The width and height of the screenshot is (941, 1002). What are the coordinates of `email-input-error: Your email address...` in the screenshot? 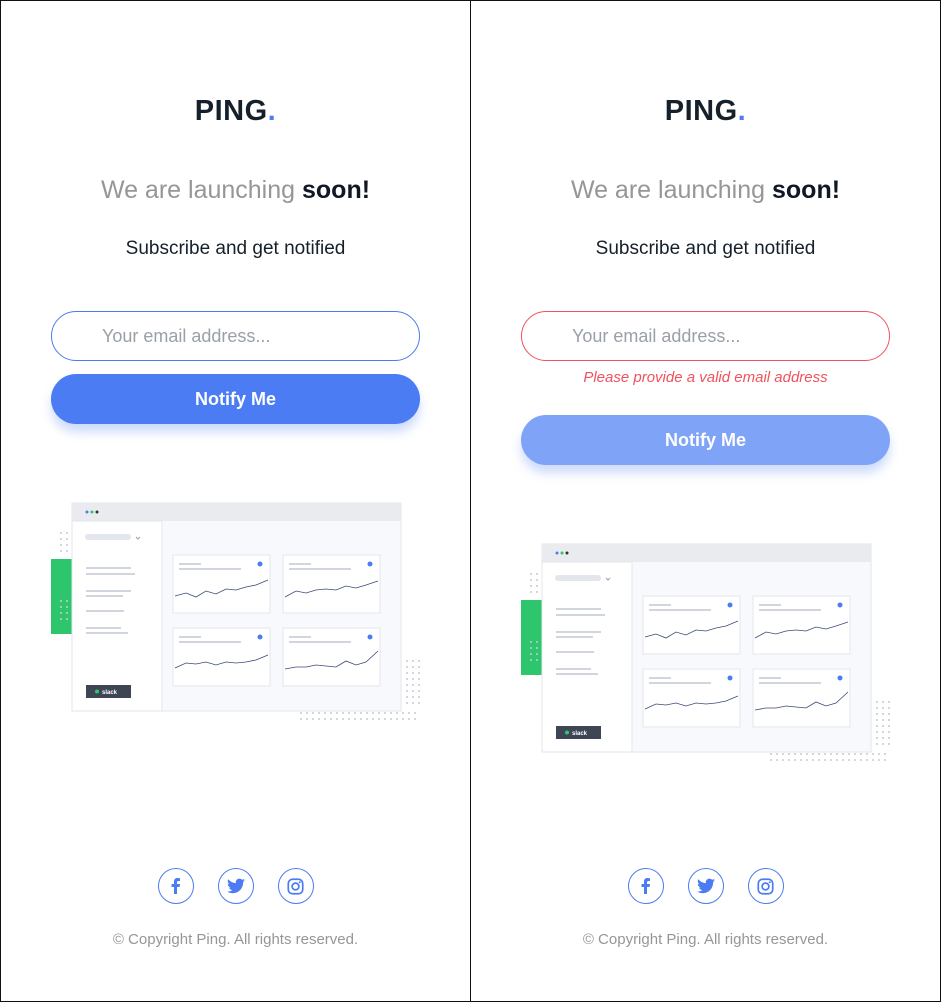 It's located at (705, 336).